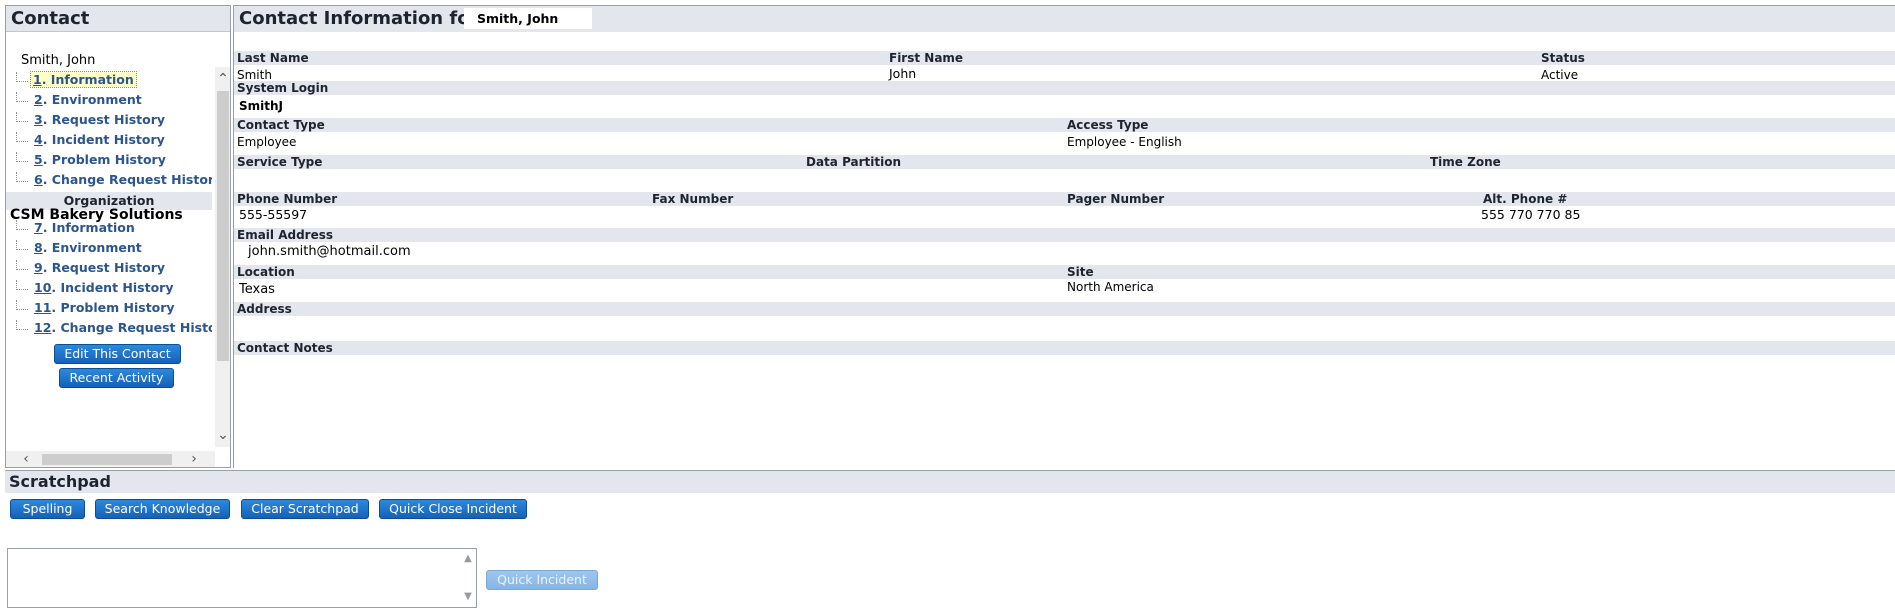  I want to click on tree-item-label: 8. Environment, so click(88, 247).